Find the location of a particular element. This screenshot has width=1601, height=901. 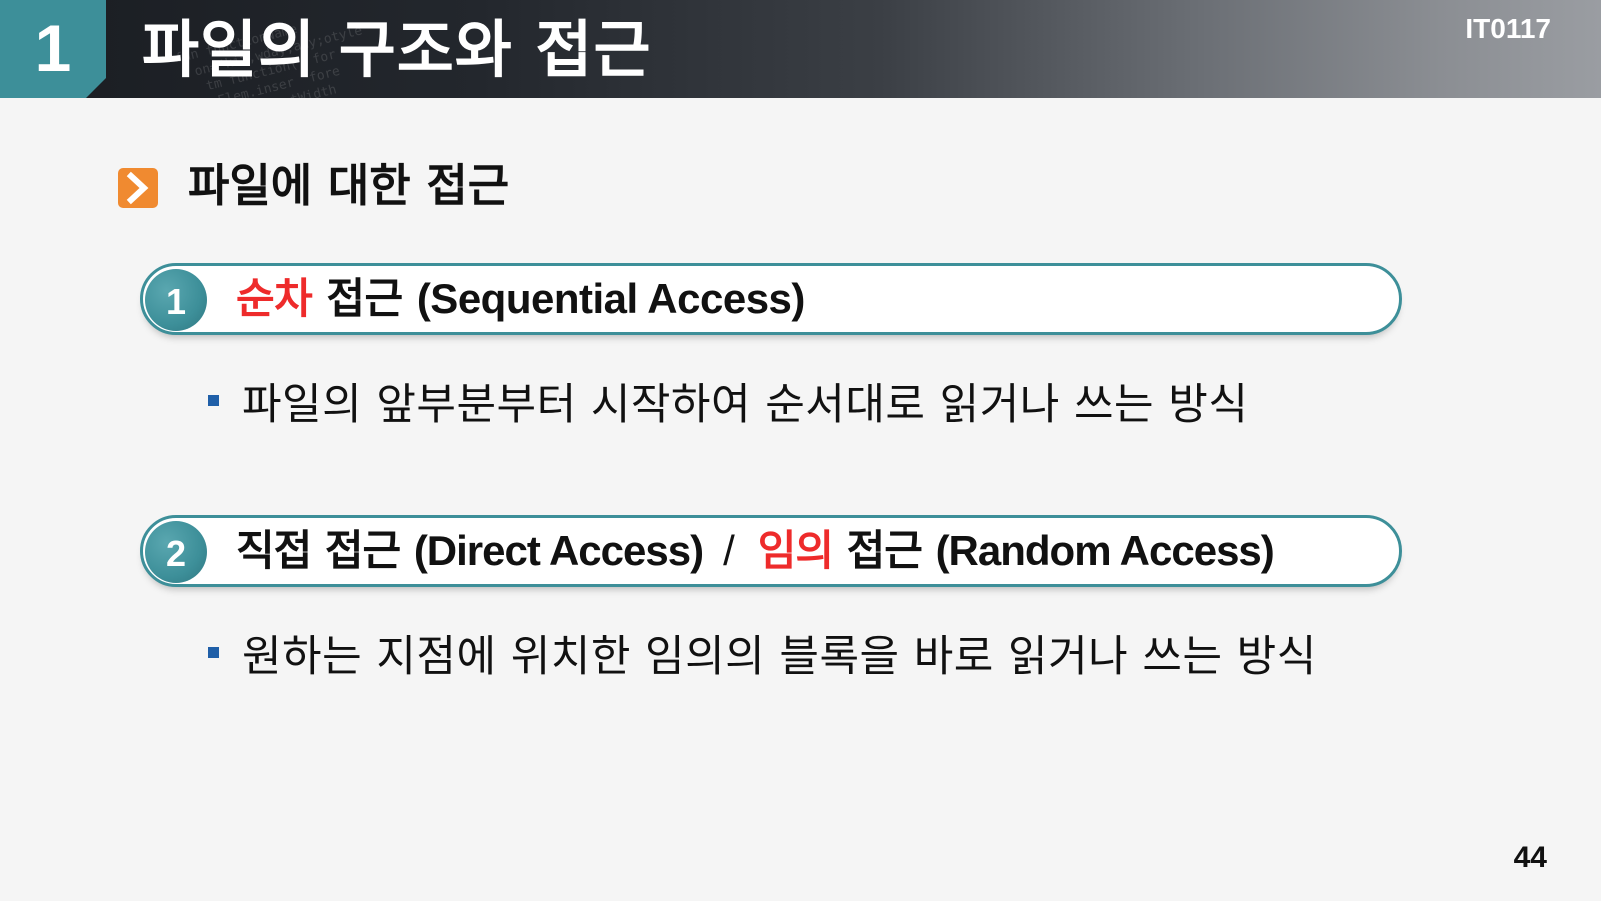

section-heading-text: 파일에 대한 접근 is located at coordinates (349, 185).